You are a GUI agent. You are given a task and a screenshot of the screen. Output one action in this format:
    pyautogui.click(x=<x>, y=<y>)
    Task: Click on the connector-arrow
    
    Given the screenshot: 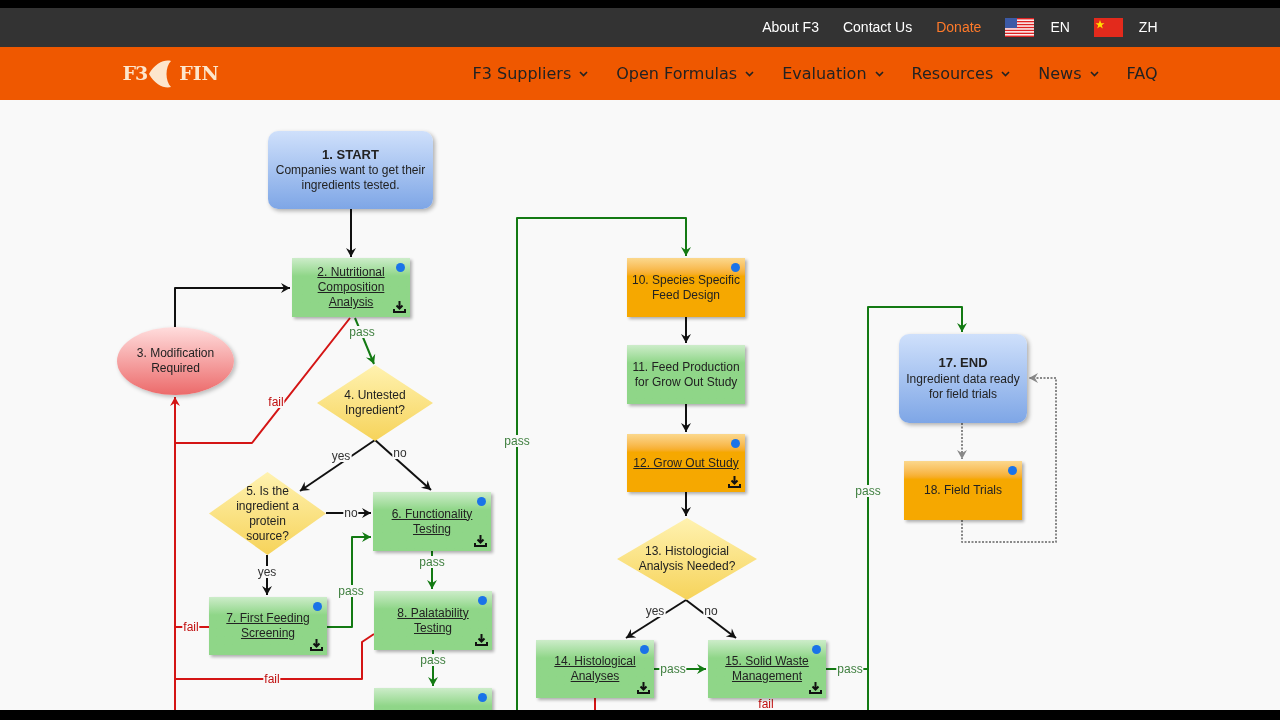 What is the action you would take?
    pyautogui.click(x=351, y=233)
    